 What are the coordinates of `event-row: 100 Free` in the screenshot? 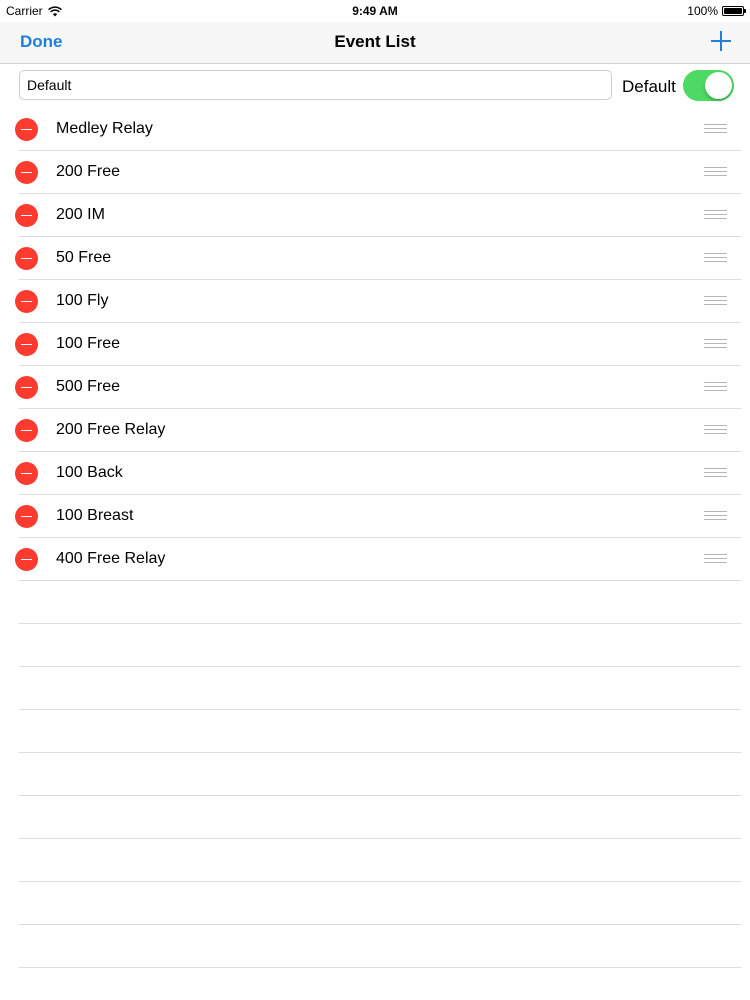 It's located at (375, 344).